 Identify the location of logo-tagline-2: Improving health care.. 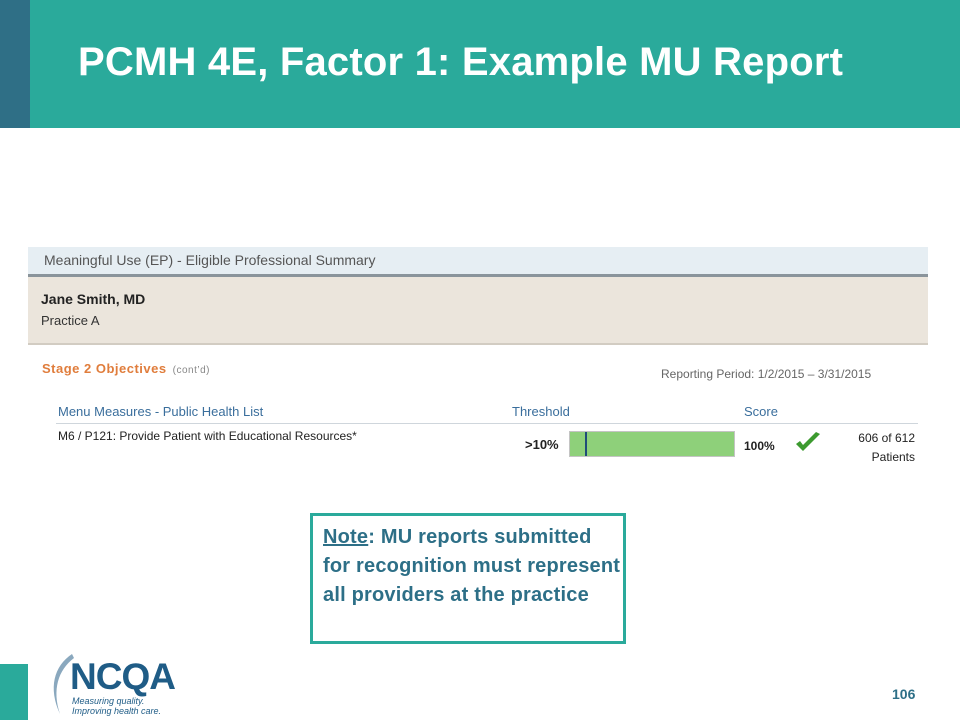
(117, 711).